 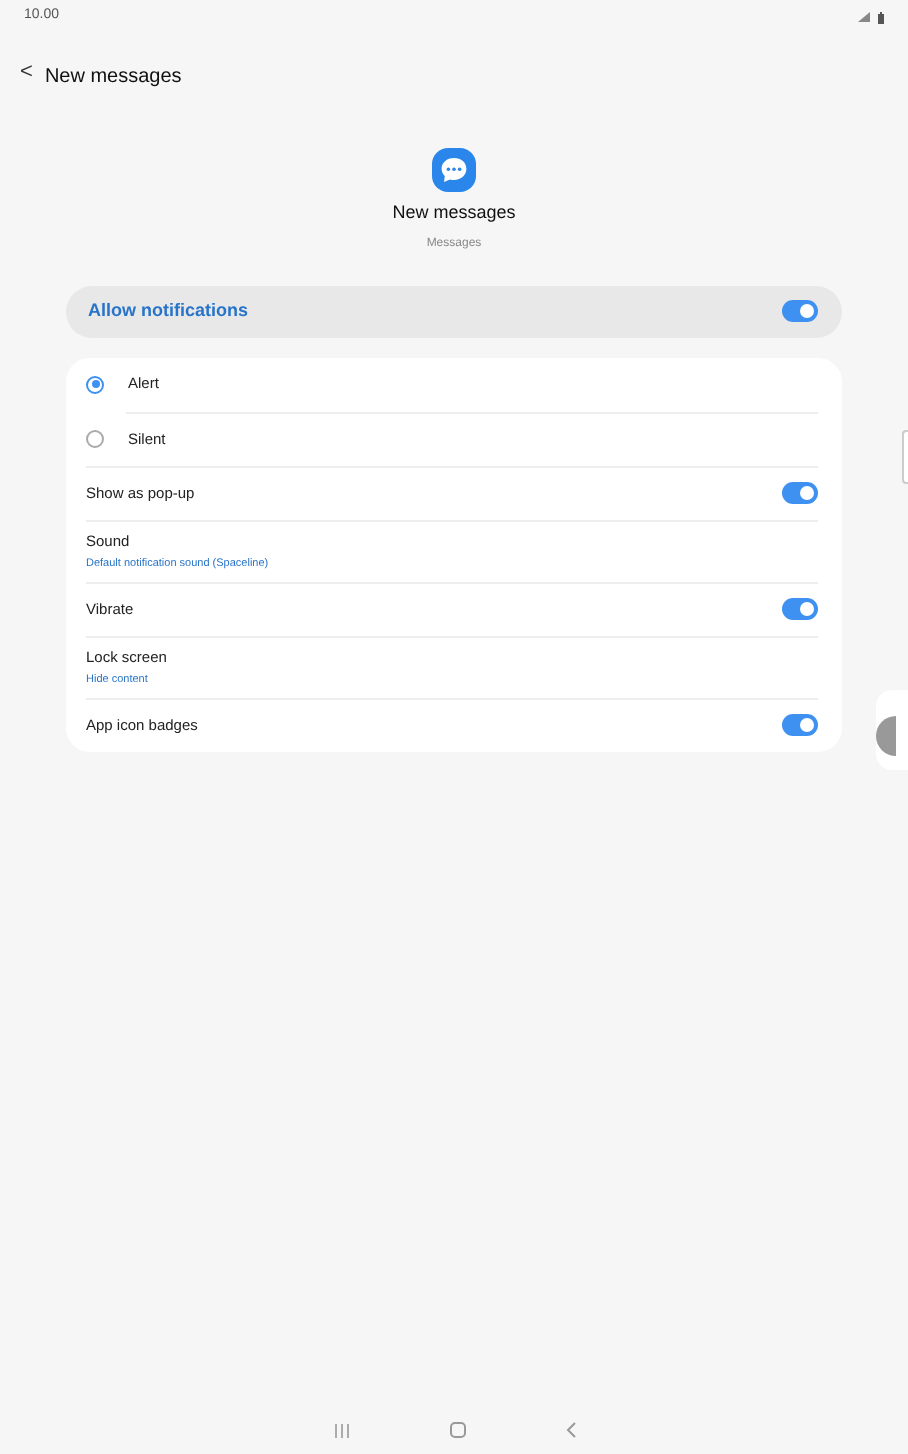 I want to click on recent-apps-icon, so click(x=341, y=1430).